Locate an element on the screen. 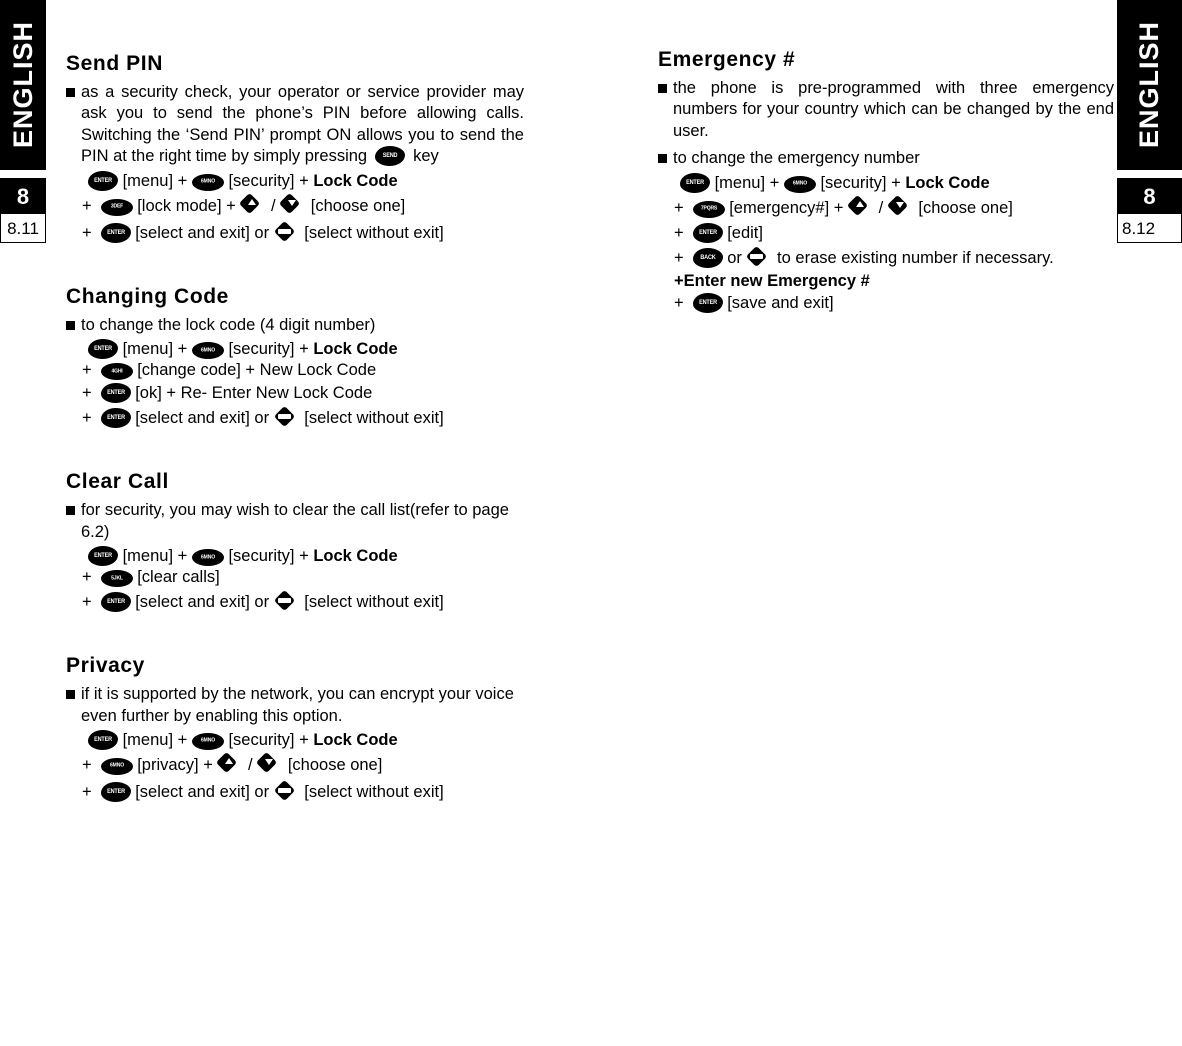 The image size is (1182, 1046). step-emergency-6: + ENTER [save and exit] is located at coordinates (886, 303).